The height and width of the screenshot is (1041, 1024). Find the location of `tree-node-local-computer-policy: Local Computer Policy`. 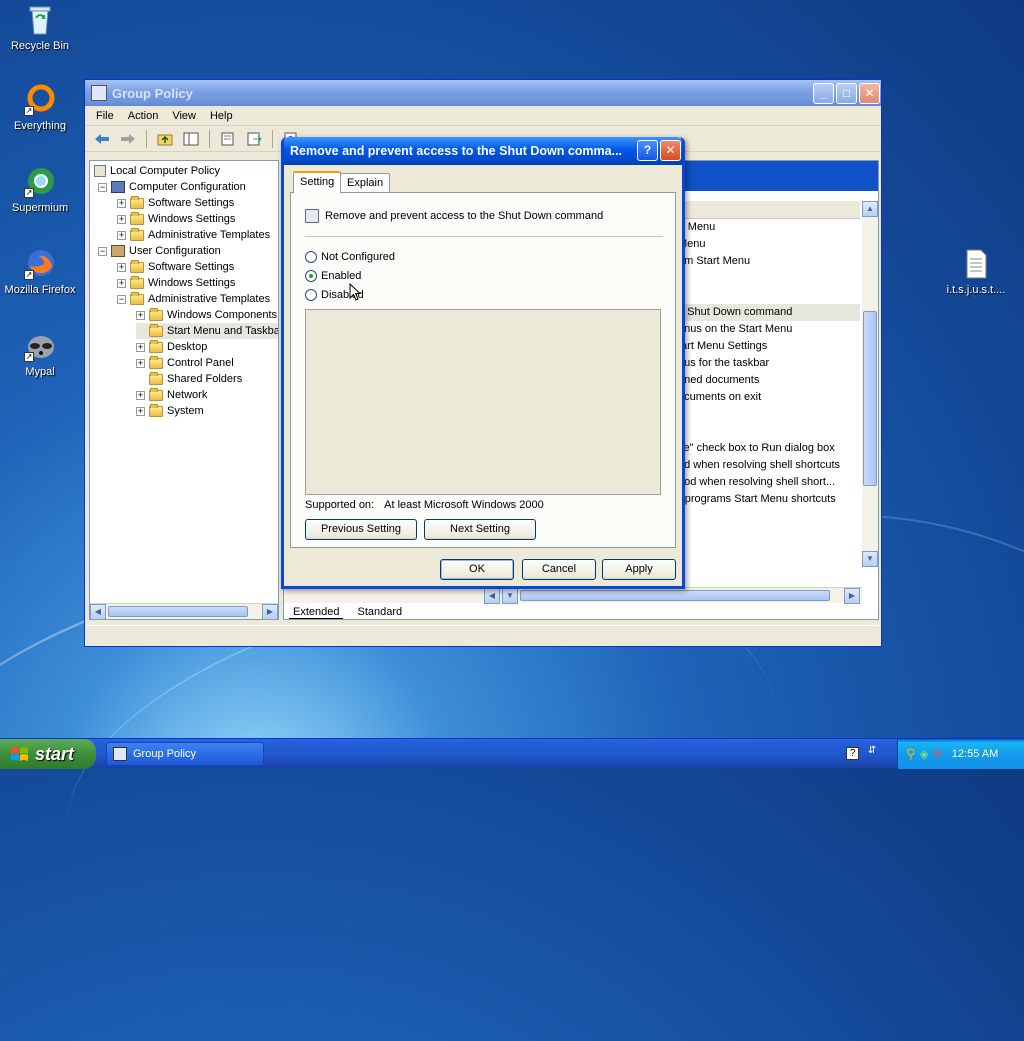

tree-node-local-computer-policy: Local Computer Policy is located at coordinates (157, 171).